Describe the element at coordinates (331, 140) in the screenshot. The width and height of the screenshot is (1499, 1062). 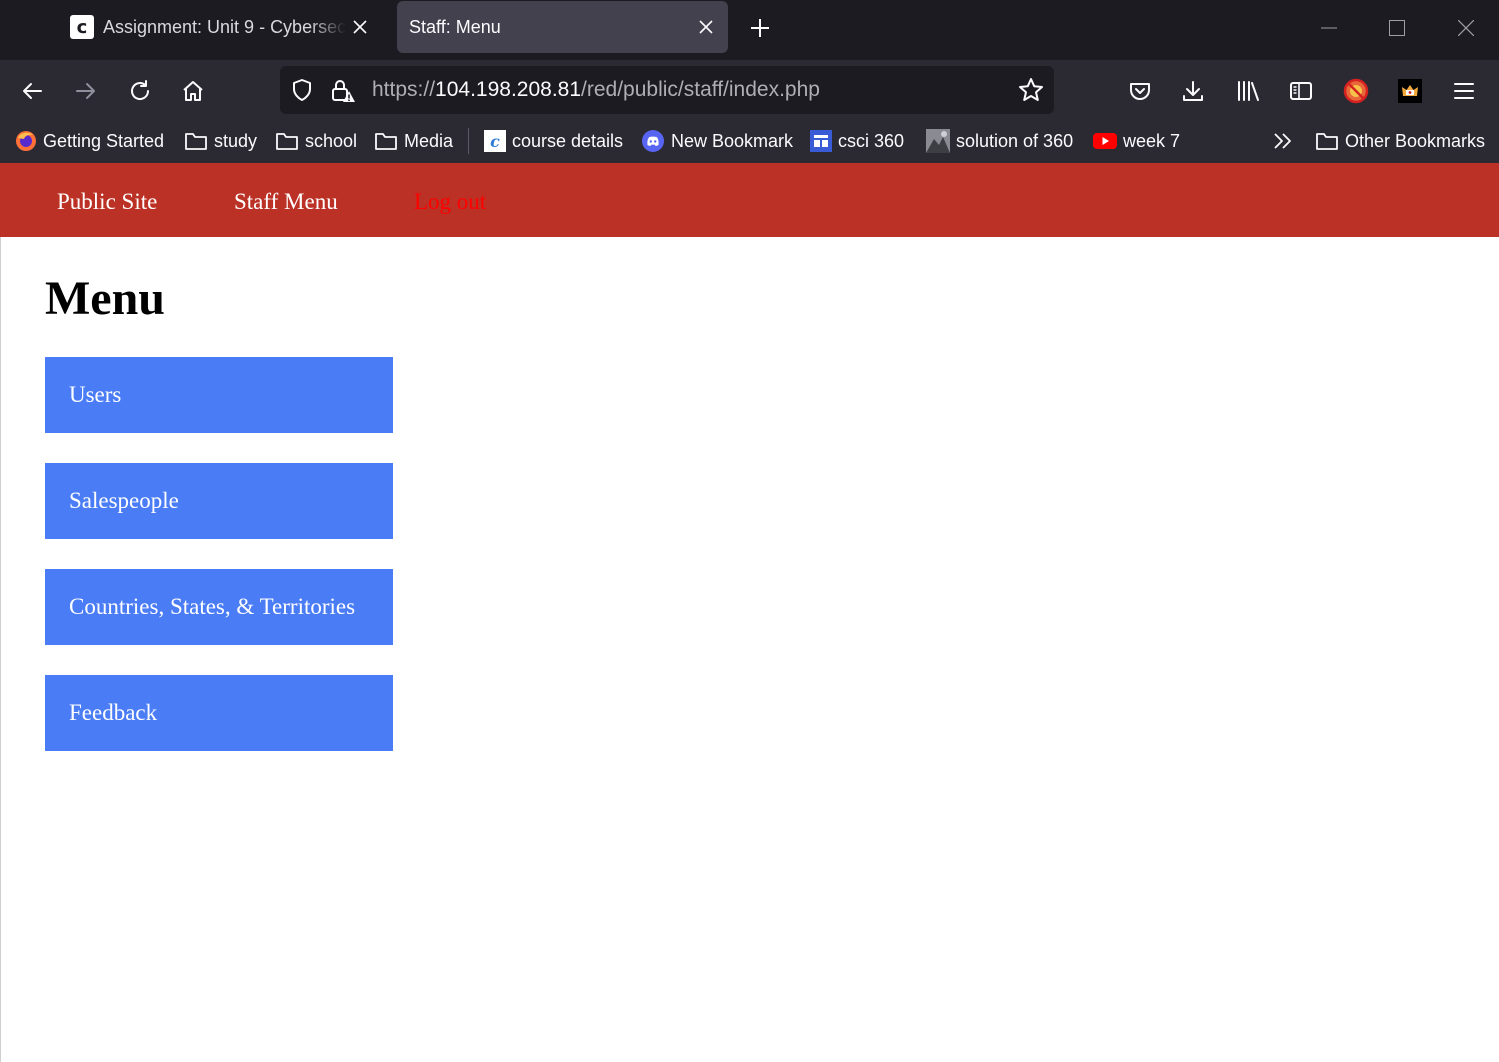
I see `bookmark-label: school` at that location.